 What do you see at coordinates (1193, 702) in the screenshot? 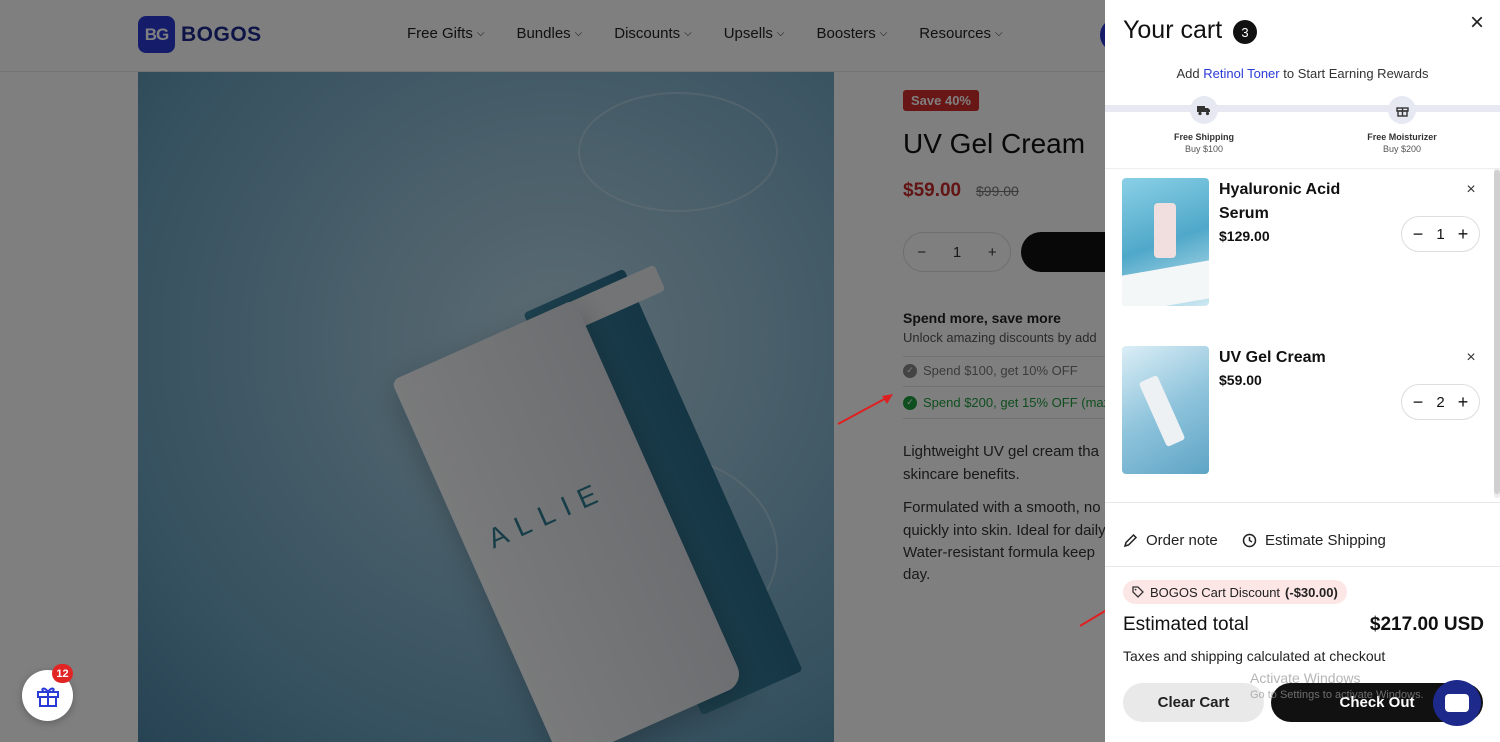
I see `clear-cart-button: Clear Cart` at bounding box center [1193, 702].